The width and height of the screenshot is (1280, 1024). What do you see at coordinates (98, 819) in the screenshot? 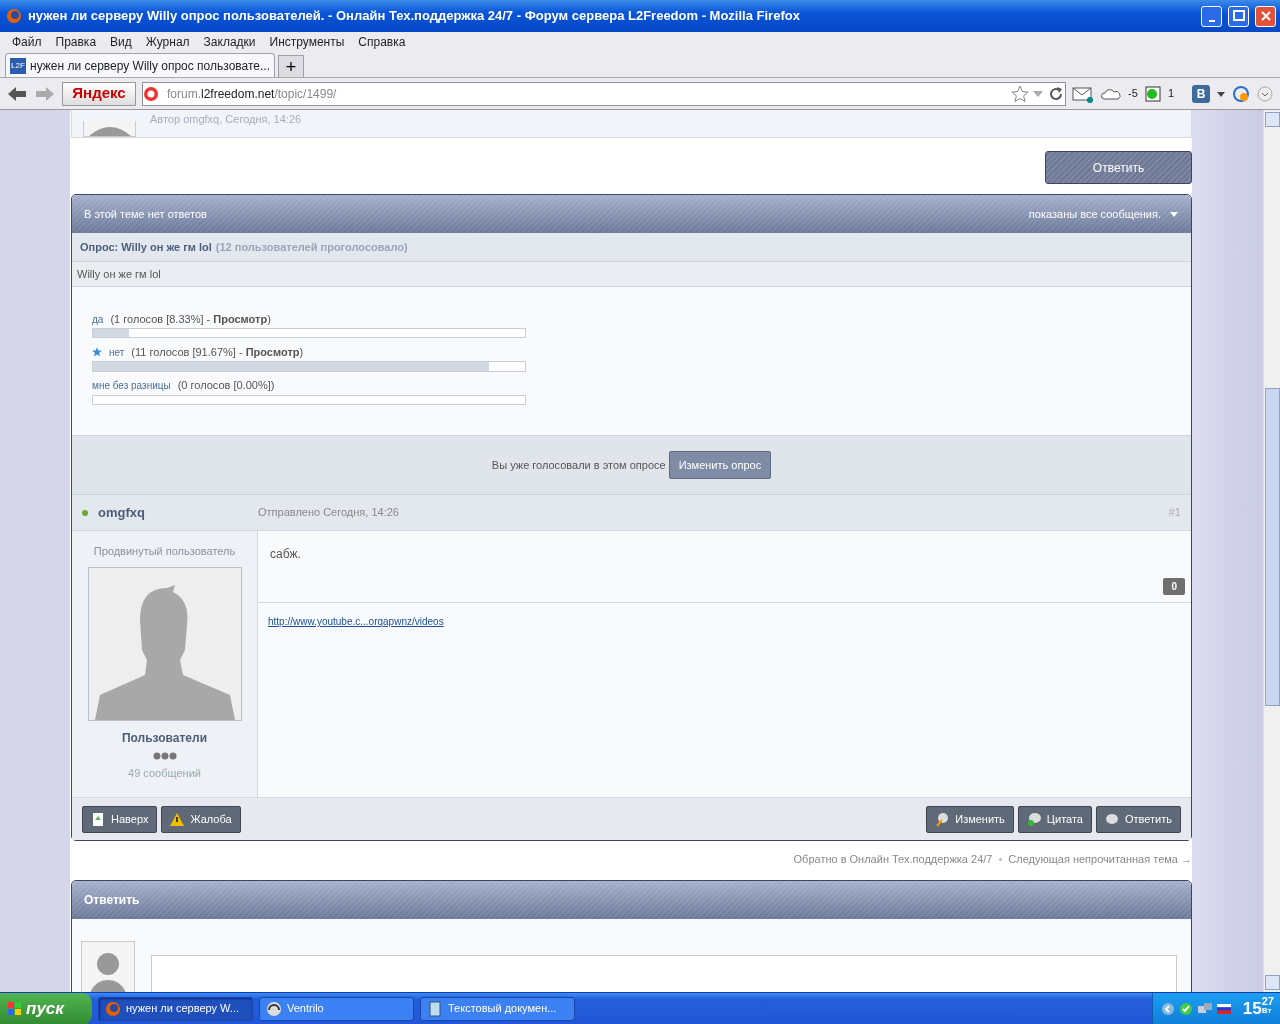
I see `page-icon` at bounding box center [98, 819].